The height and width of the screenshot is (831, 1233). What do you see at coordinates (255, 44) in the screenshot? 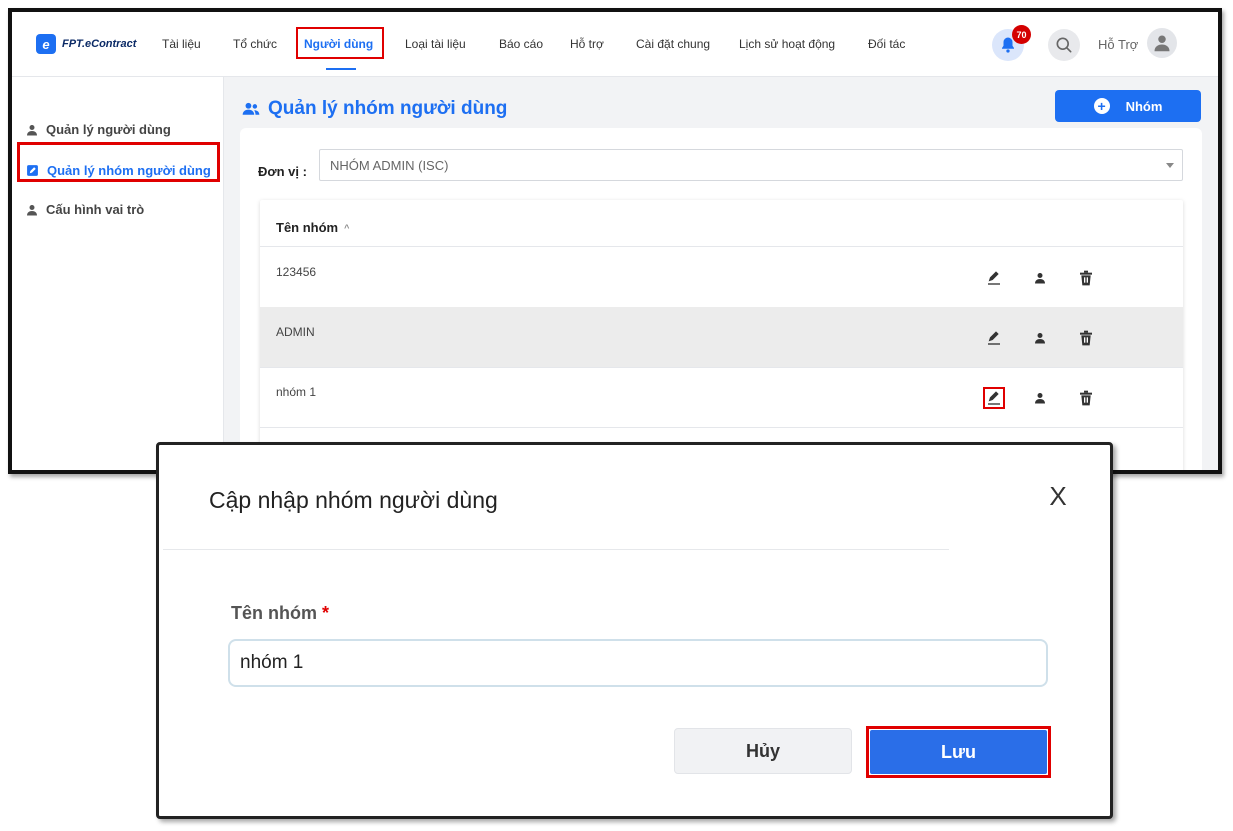
I see `nav-item-organization: Tổ chức` at bounding box center [255, 44].